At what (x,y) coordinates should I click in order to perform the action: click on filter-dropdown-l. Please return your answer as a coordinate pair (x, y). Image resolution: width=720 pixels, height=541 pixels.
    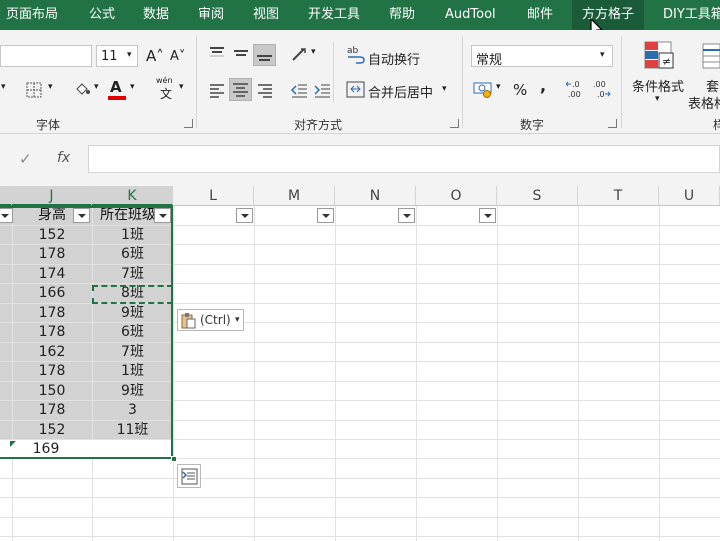
    Looking at the image, I should click on (244, 215).